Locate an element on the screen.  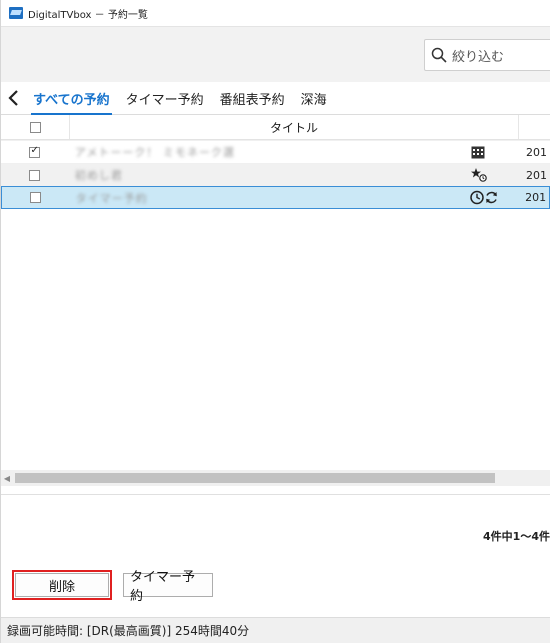
table-row: アメトーーク！ ミモネーク選 201 is located at coordinates (275, 151).